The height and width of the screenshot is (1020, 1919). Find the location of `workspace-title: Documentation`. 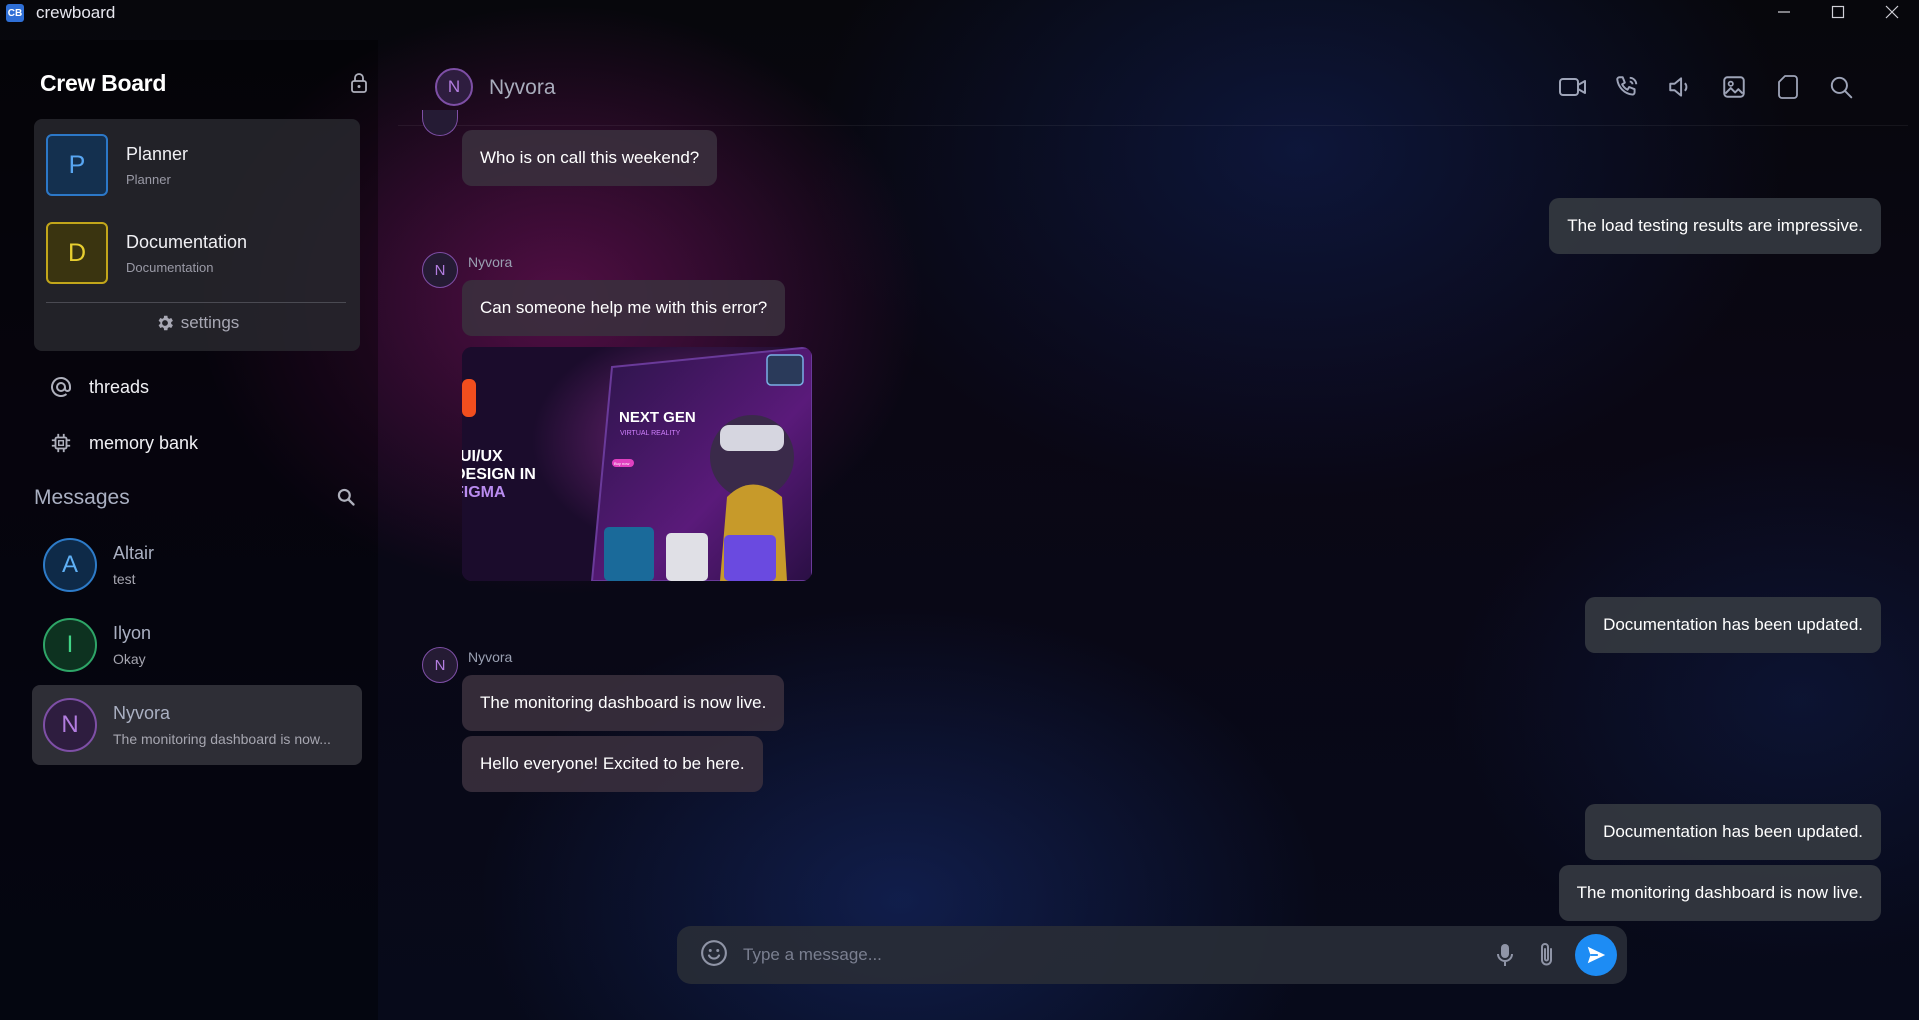

workspace-title: Documentation is located at coordinates (187, 241).